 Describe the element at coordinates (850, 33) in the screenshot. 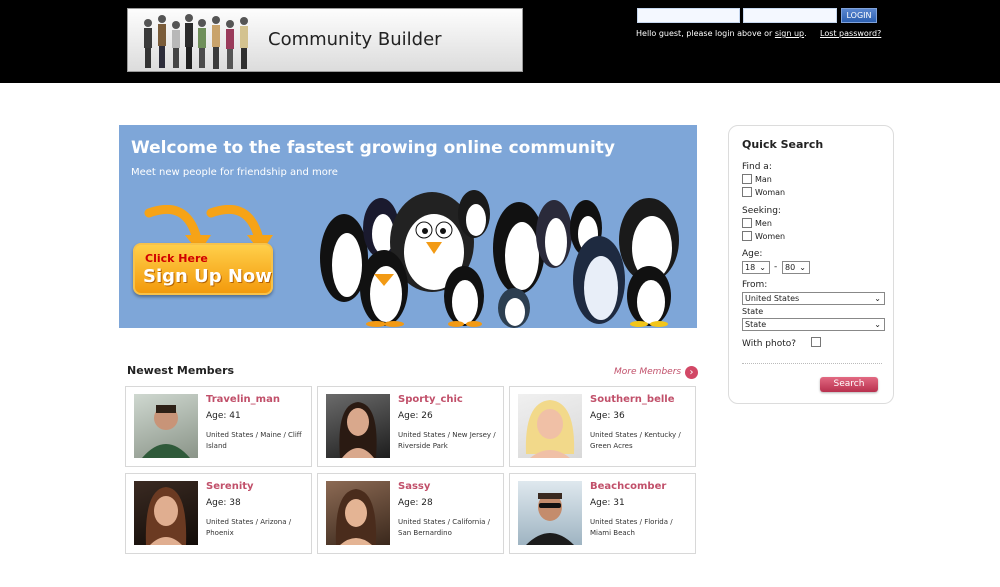

I see `lost-password-link: Lost password?` at that location.